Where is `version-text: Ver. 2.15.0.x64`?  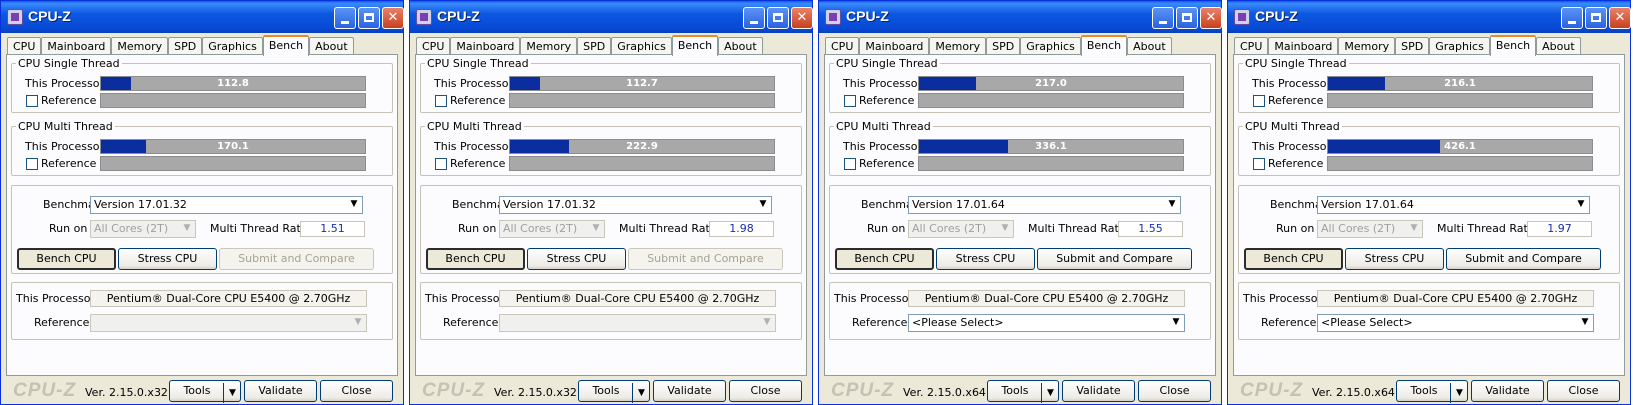 version-text: Ver. 2.15.0.x64 is located at coordinates (1353, 392).